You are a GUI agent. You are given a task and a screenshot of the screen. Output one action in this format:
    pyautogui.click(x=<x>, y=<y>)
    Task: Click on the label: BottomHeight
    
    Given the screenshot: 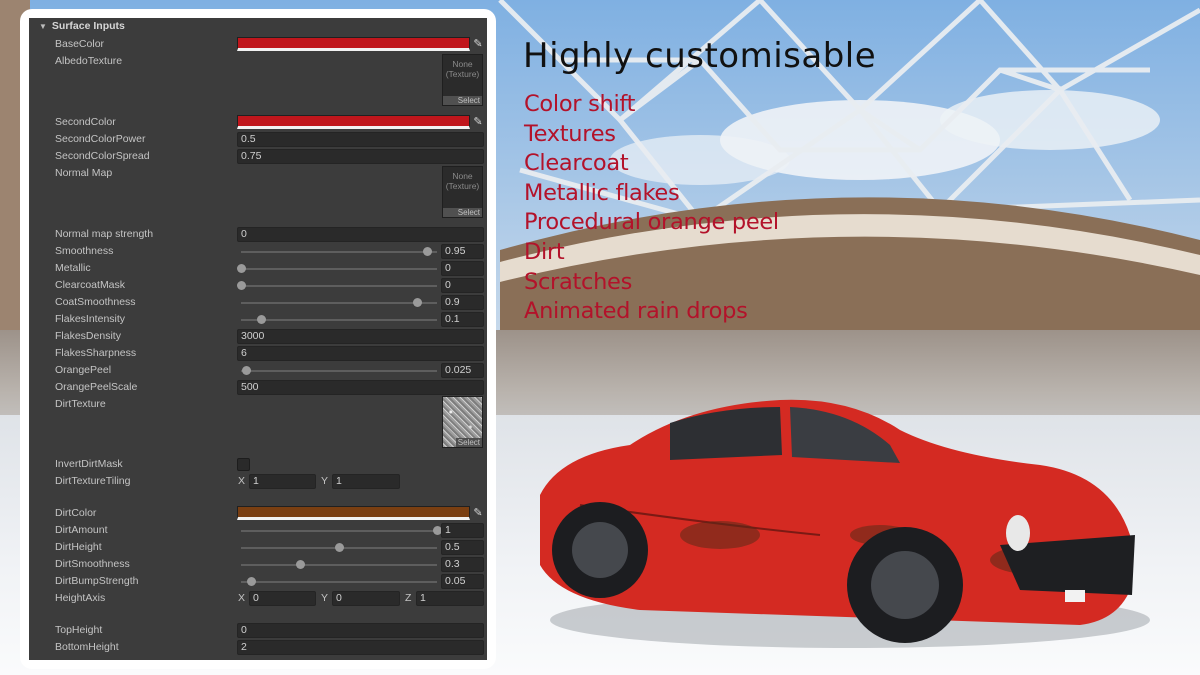 What is the action you would take?
    pyautogui.click(x=87, y=647)
    